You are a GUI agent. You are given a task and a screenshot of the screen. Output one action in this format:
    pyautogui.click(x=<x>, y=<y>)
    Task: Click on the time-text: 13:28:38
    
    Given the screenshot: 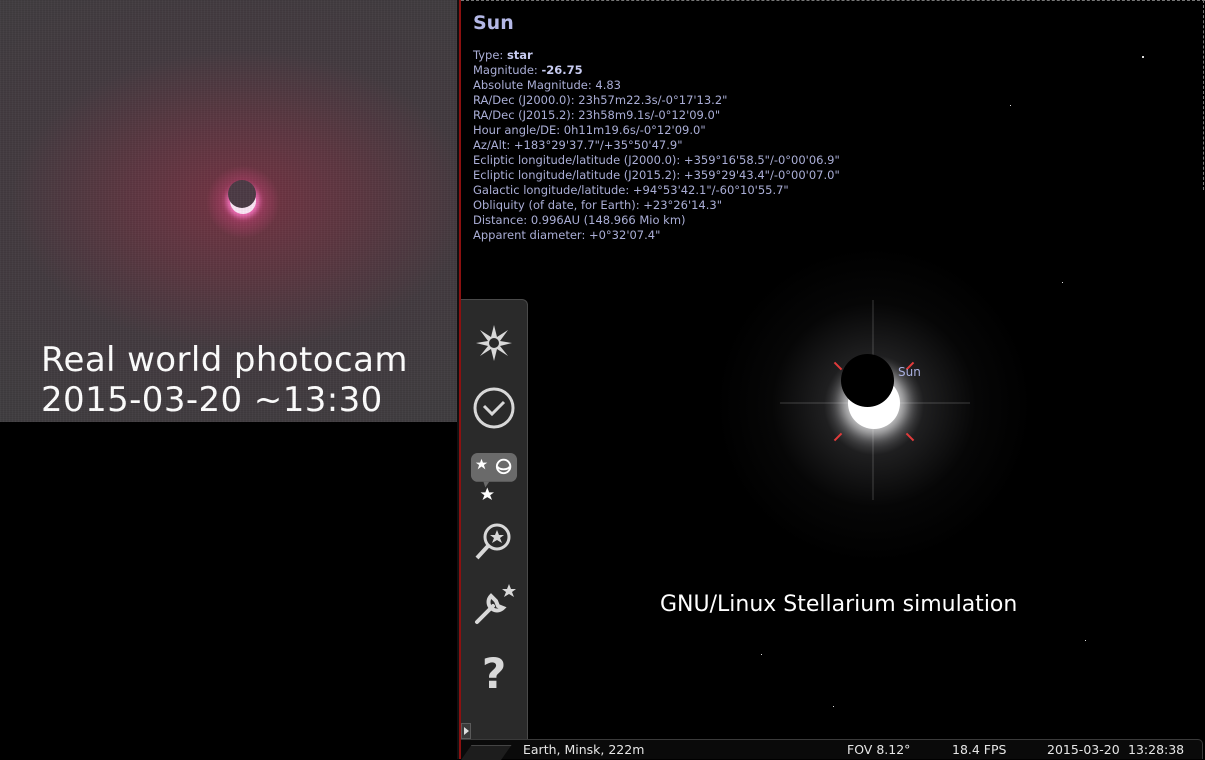 What is the action you would take?
    pyautogui.click(x=1156, y=749)
    